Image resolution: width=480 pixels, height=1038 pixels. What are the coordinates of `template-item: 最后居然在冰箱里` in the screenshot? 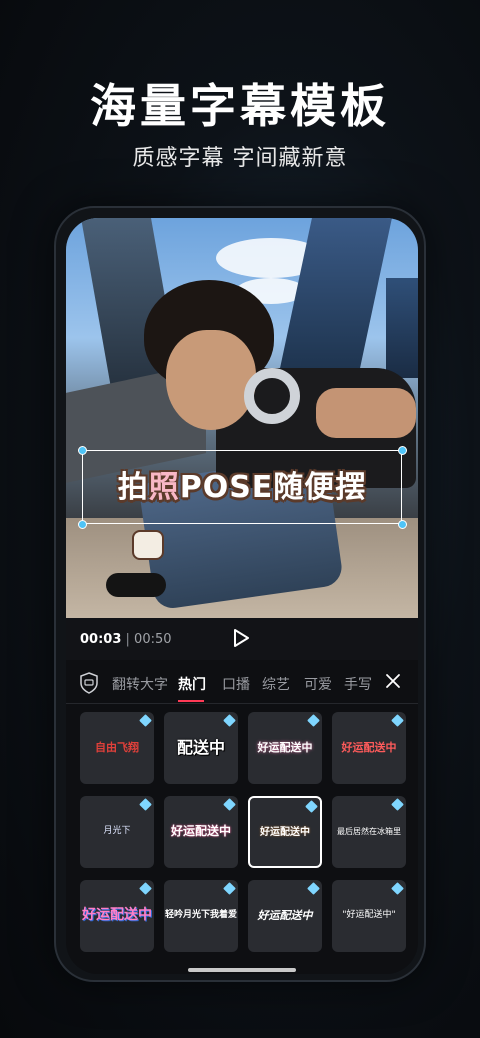 It's located at (369, 832).